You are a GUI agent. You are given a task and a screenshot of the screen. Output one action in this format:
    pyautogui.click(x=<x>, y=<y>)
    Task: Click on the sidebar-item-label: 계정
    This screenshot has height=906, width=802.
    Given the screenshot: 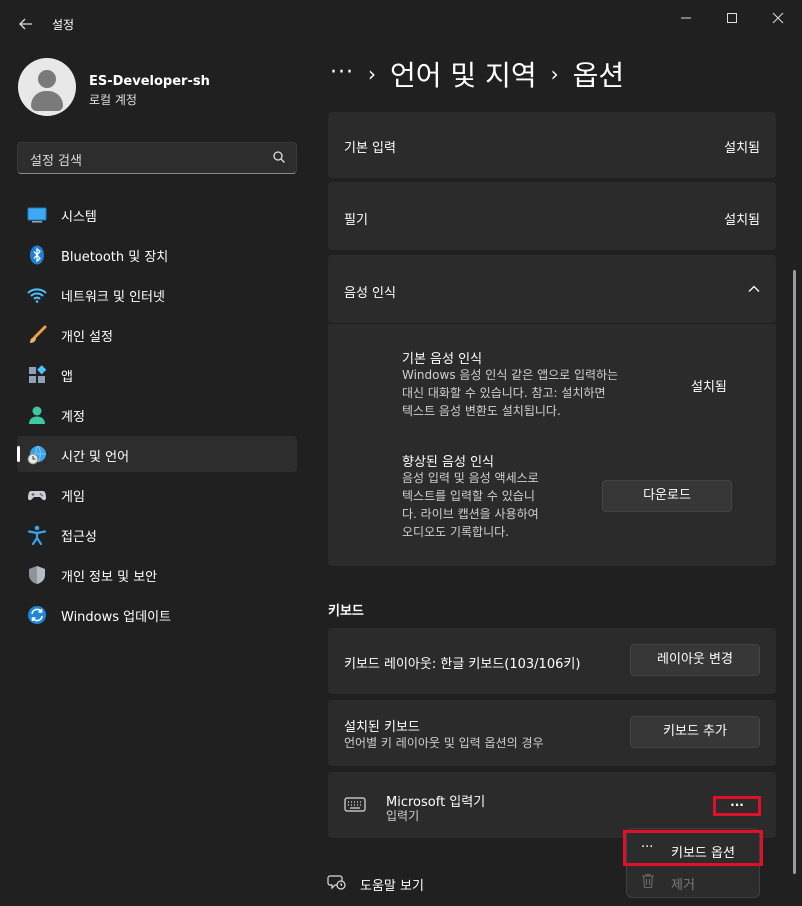 What is the action you would take?
    pyautogui.click(x=73, y=417)
    